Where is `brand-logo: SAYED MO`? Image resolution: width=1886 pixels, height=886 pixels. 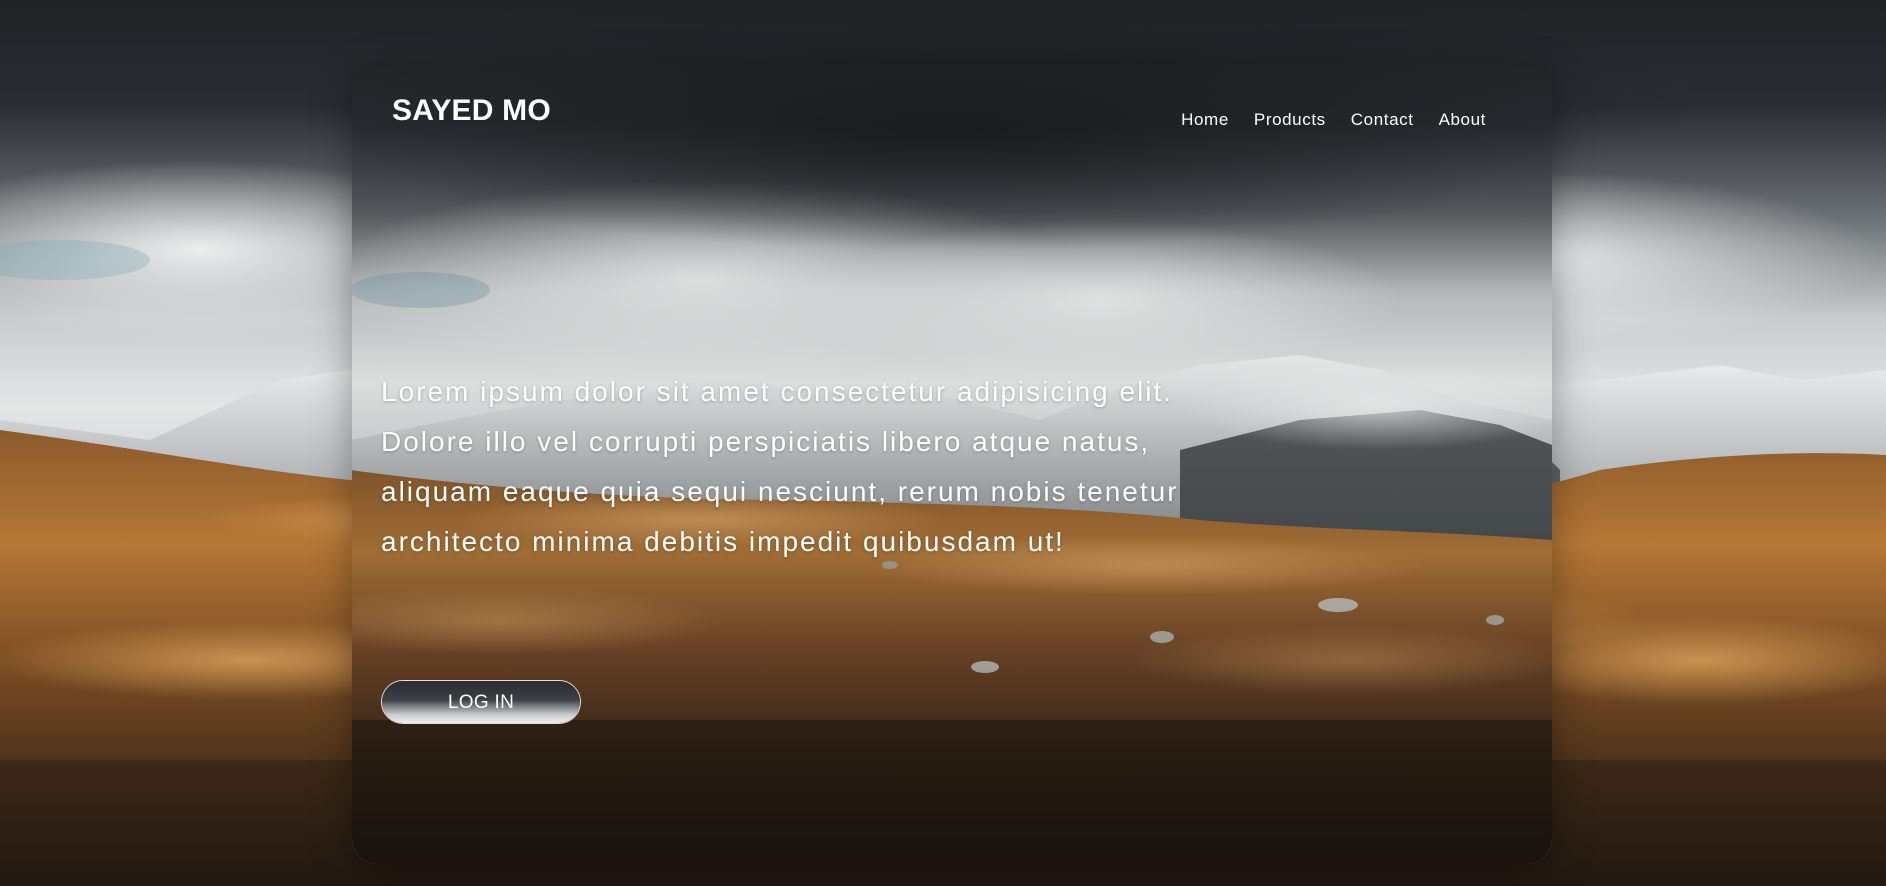 brand-logo: SAYED MO is located at coordinates (471, 111).